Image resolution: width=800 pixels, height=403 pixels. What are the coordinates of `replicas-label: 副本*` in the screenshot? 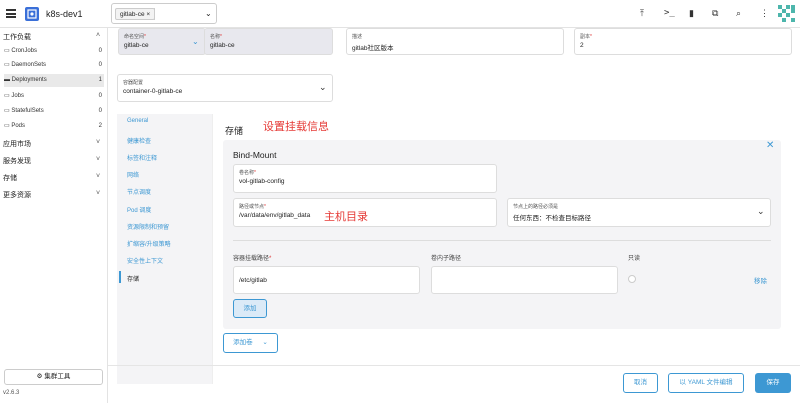 It's located at (586, 37).